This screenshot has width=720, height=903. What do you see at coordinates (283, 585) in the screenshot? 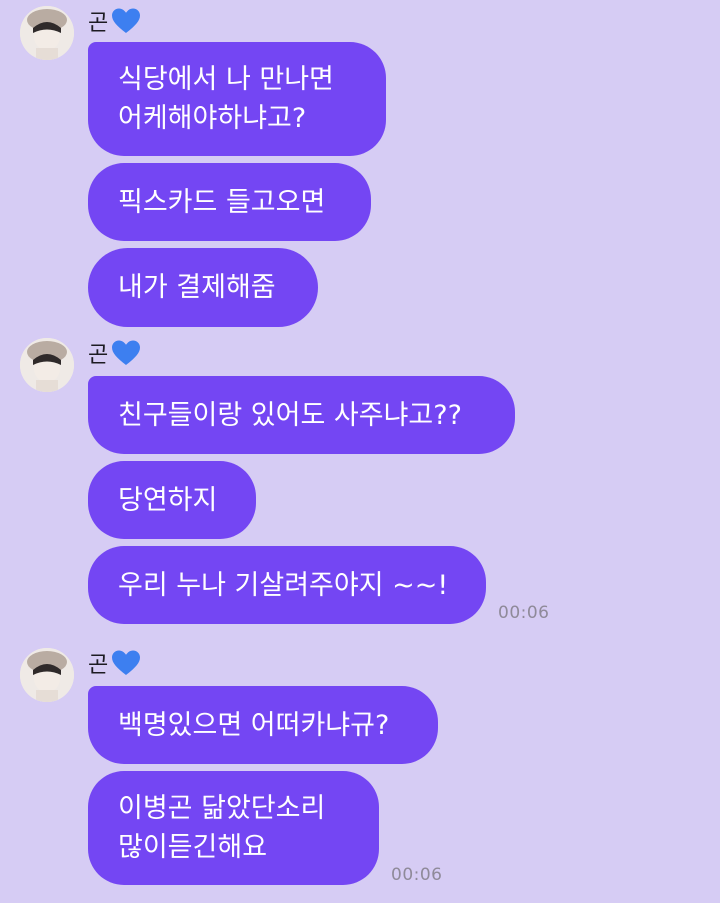
I see `message-line: 우리 누나 기살려주야지 ~~!` at bounding box center [283, 585].